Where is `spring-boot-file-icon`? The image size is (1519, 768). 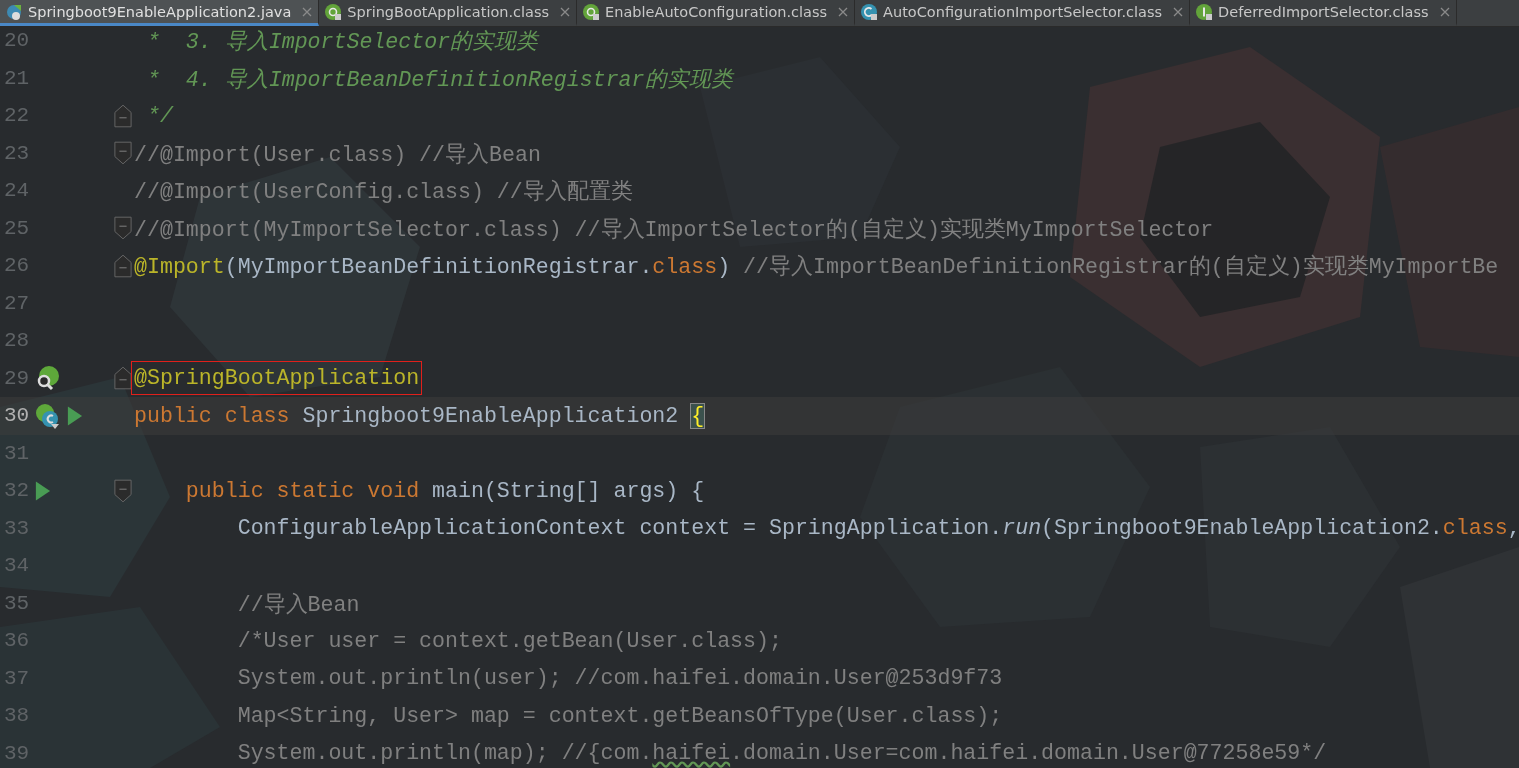
spring-boot-file-icon is located at coordinates (14, 11).